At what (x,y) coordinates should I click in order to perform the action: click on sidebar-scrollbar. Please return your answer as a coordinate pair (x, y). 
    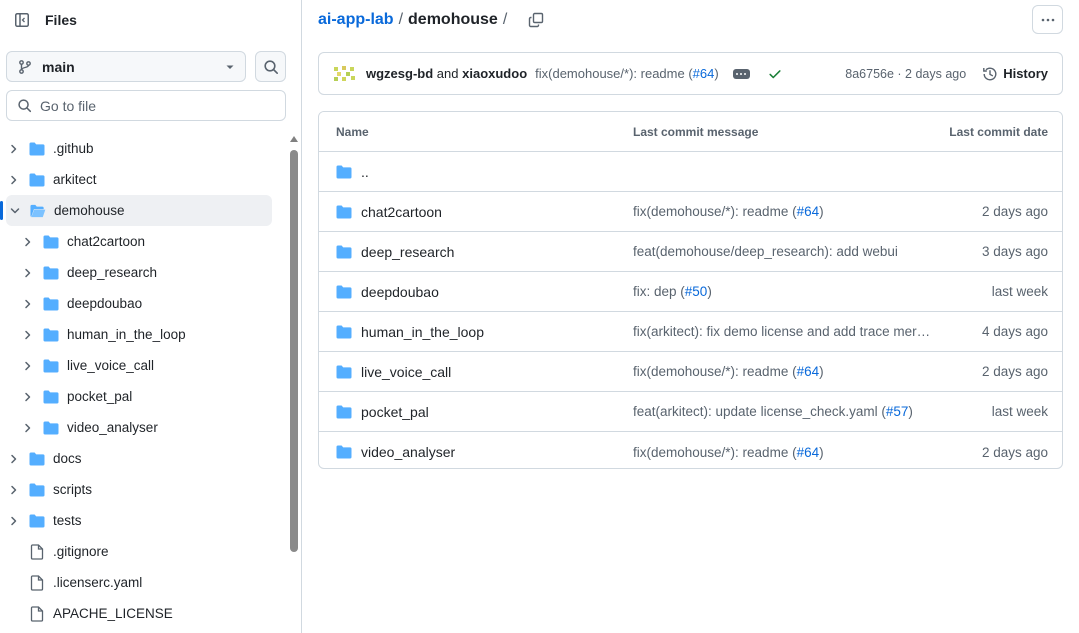
    Looking at the image, I should click on (294, 344).